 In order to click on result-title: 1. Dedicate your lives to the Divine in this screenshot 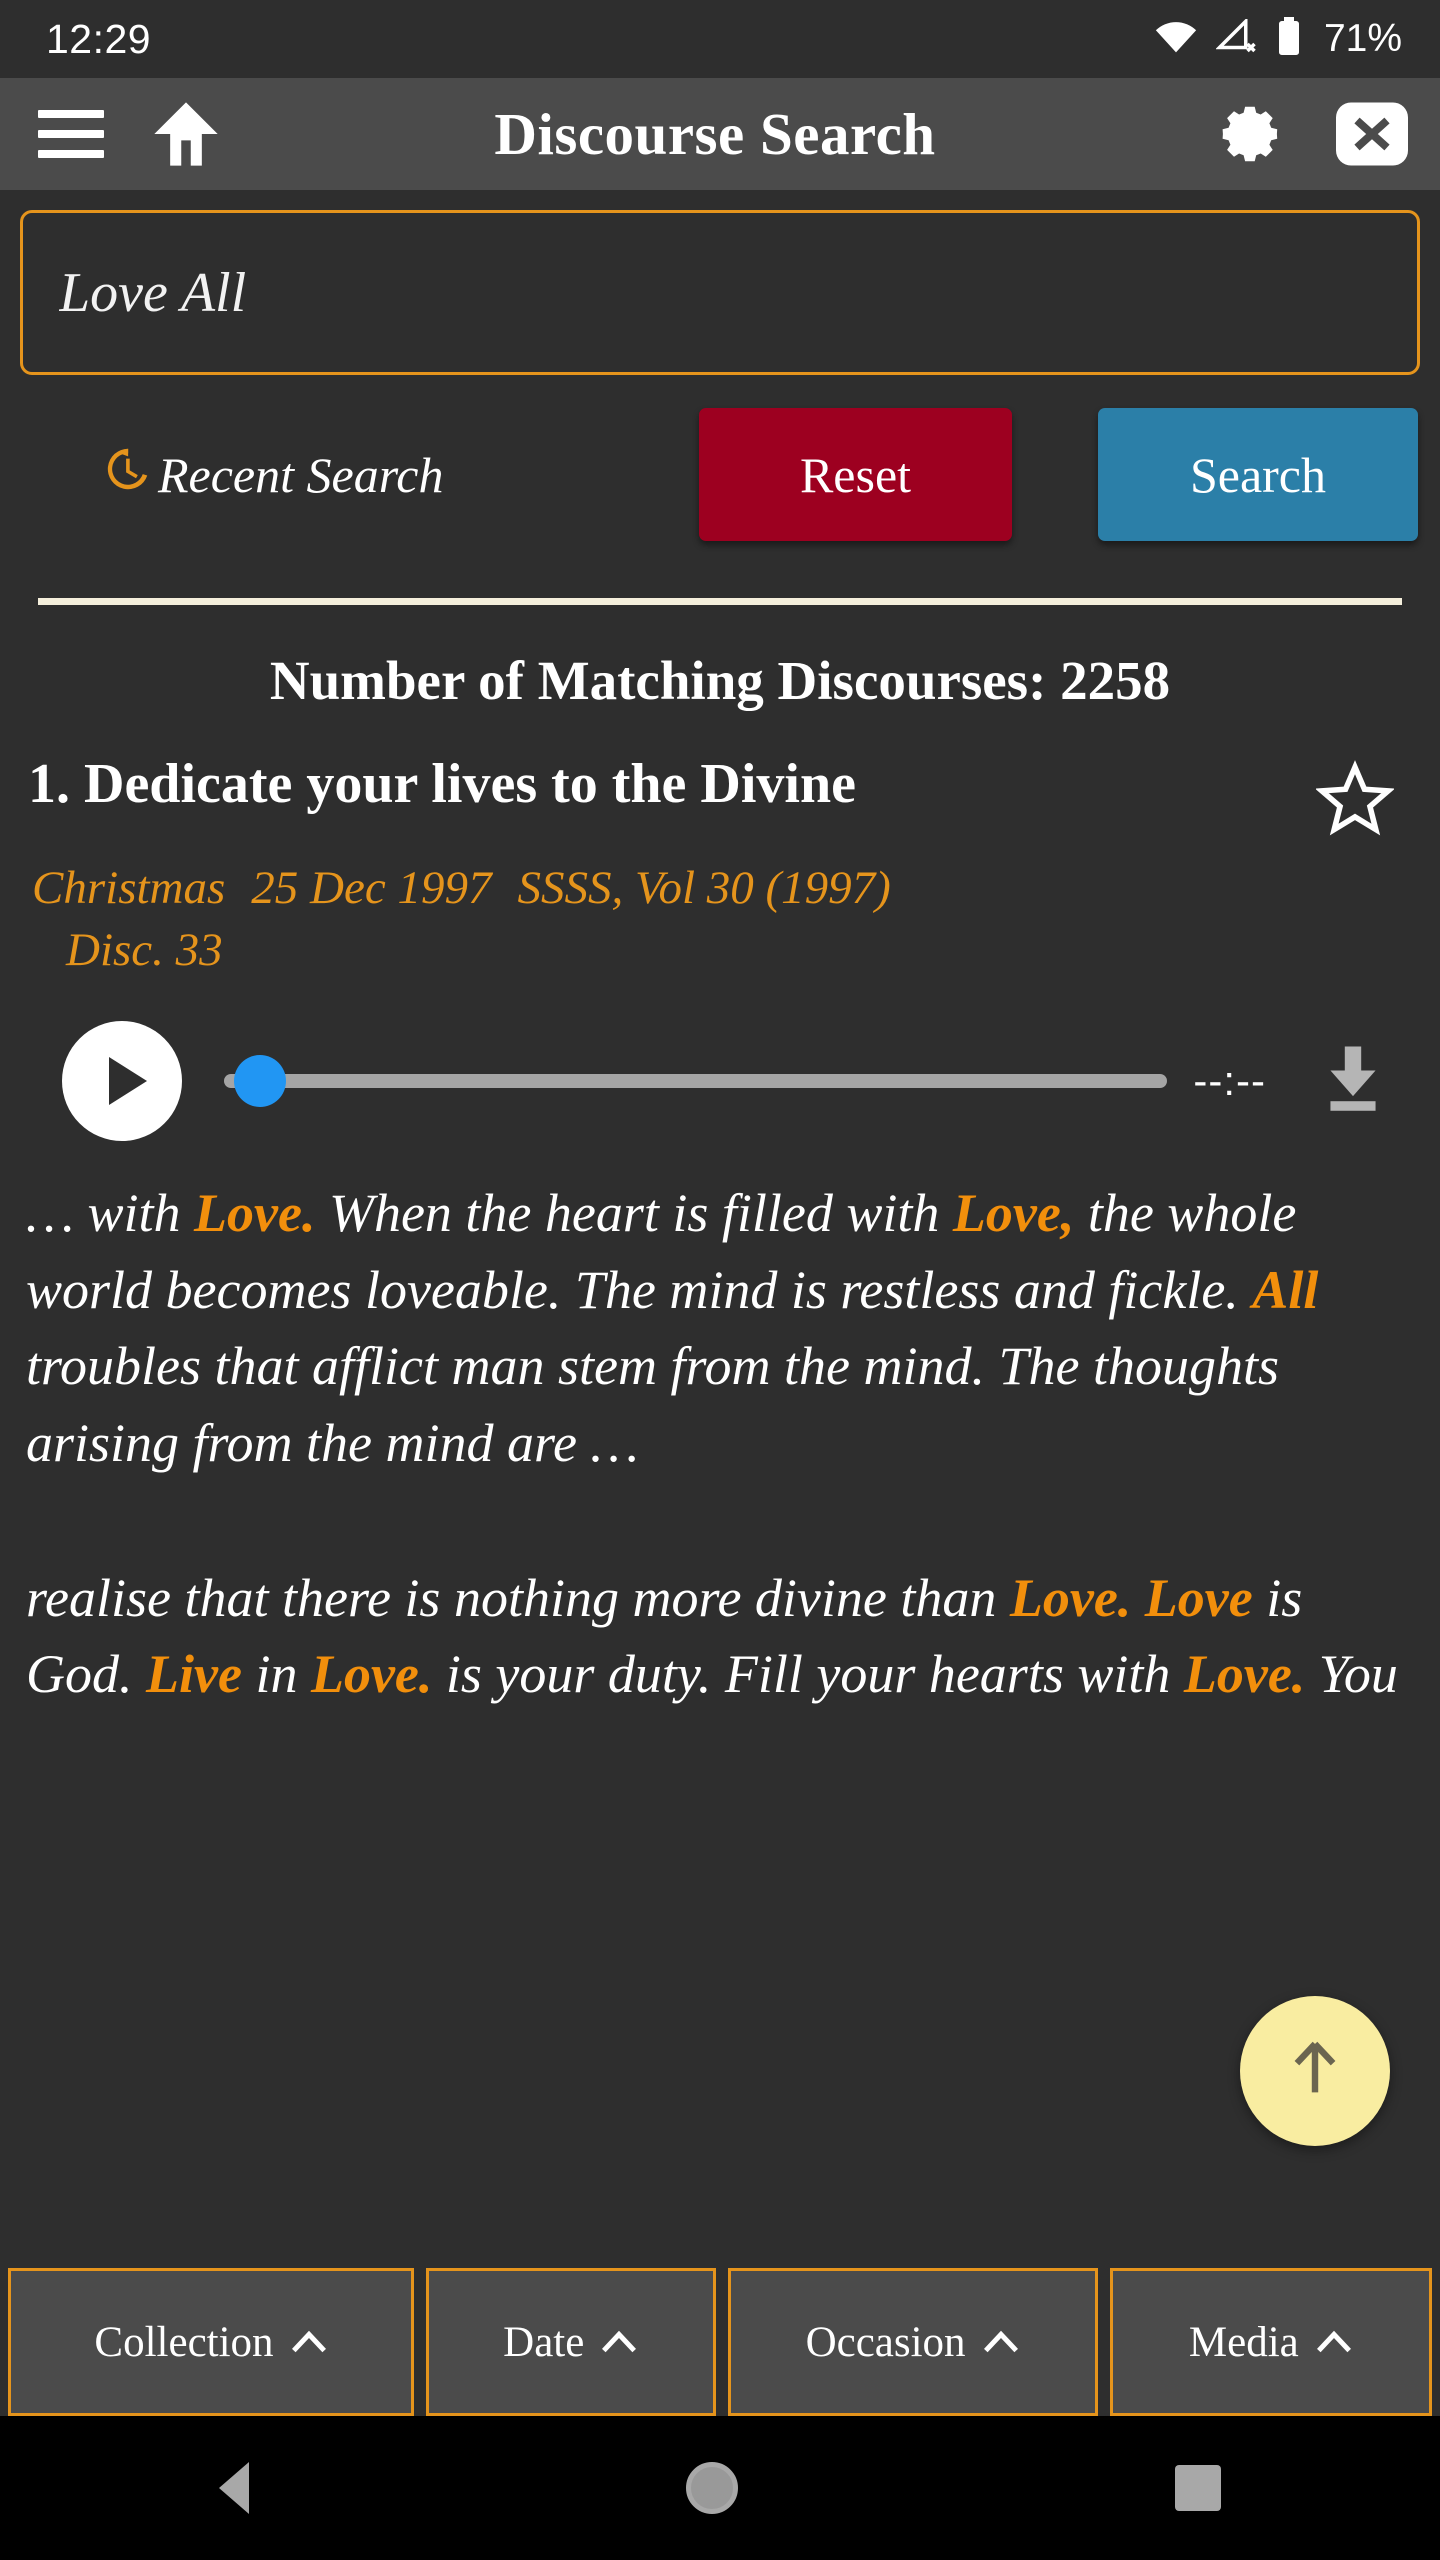, I will do `click(661, 784)`.